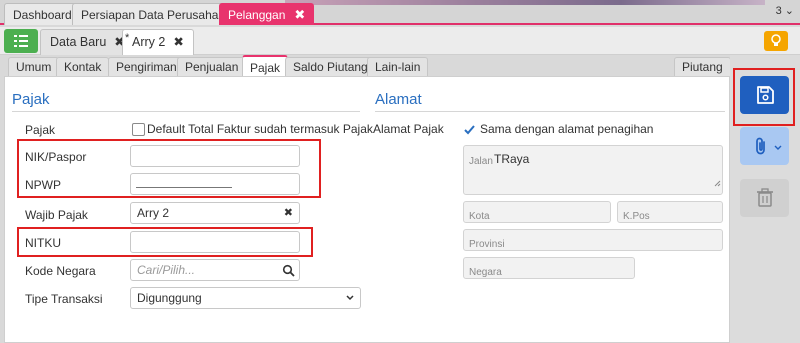  I want to click on tab-lain-lain: Lain-lain, so click(398, 67).